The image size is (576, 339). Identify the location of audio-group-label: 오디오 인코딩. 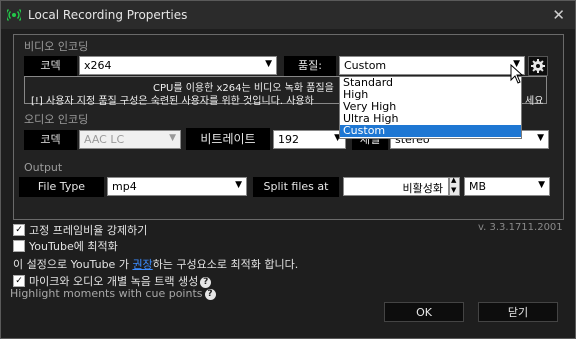
(56, 119).